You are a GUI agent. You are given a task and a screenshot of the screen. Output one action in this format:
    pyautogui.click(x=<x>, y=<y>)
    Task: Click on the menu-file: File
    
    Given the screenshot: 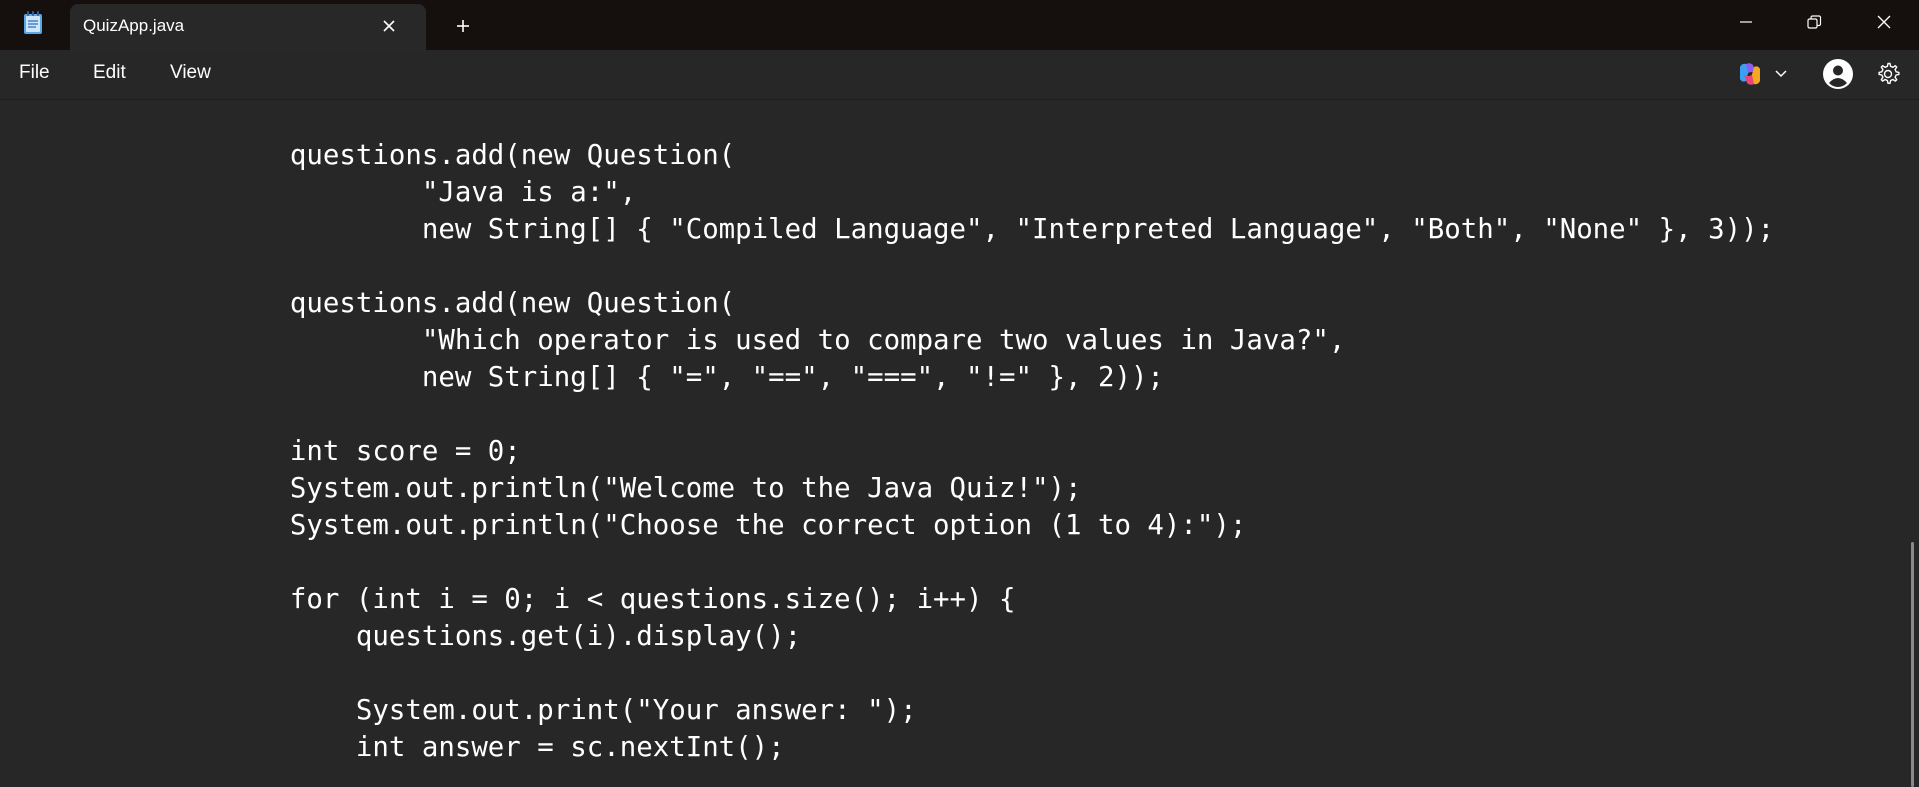 What is the action you would take?
    pyautogui.click(x=34, y=73)
    